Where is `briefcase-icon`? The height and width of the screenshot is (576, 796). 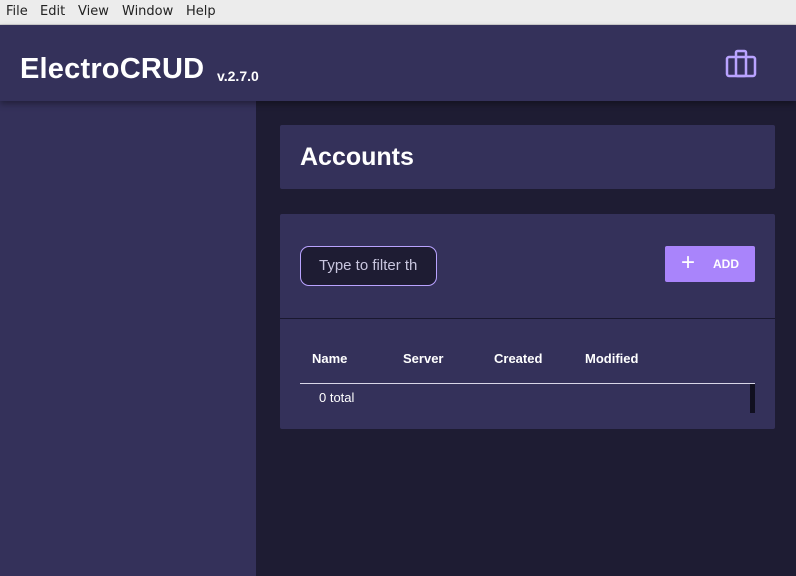
briefcase-icon is located at coordinates (741, 64).